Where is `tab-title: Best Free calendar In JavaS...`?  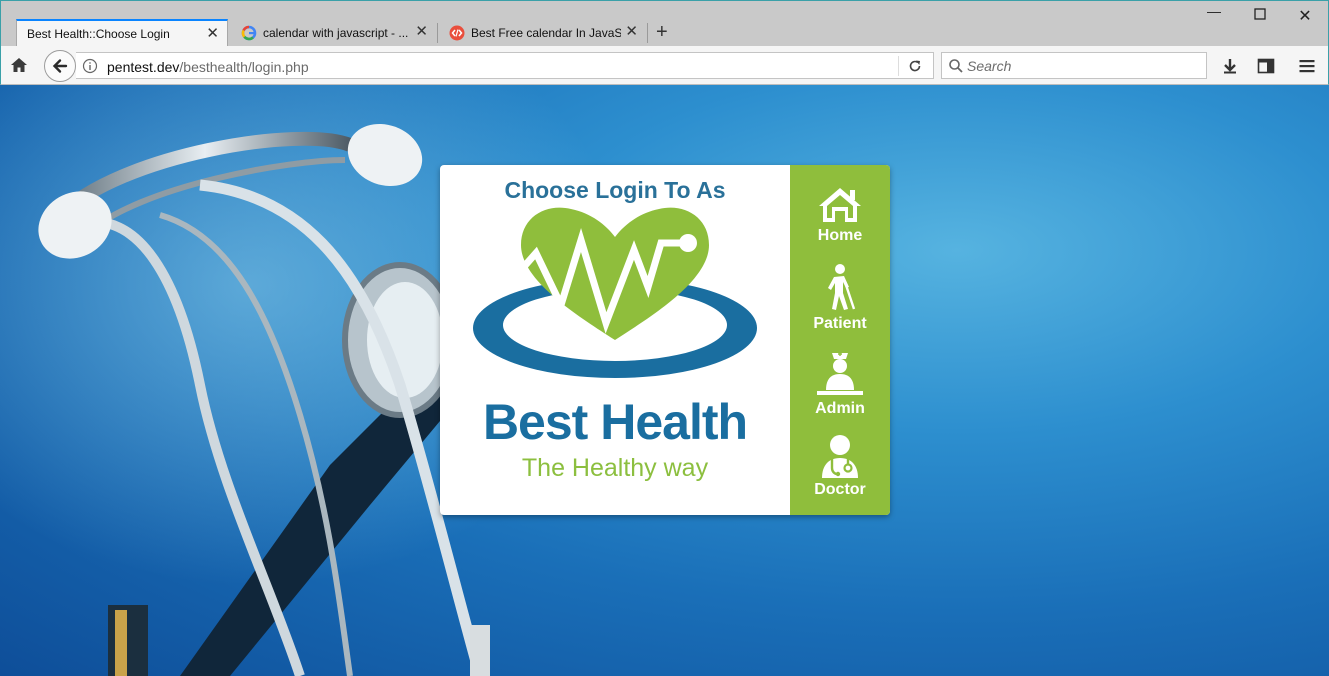
tab-title: Best Free calendar In JavaS... is located at coordinates (546, 33).